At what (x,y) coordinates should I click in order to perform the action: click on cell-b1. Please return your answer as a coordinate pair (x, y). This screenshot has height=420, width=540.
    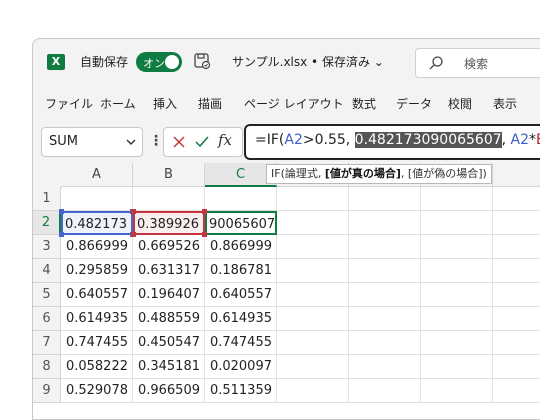
    Looking at the image, I should click on (169, 199).